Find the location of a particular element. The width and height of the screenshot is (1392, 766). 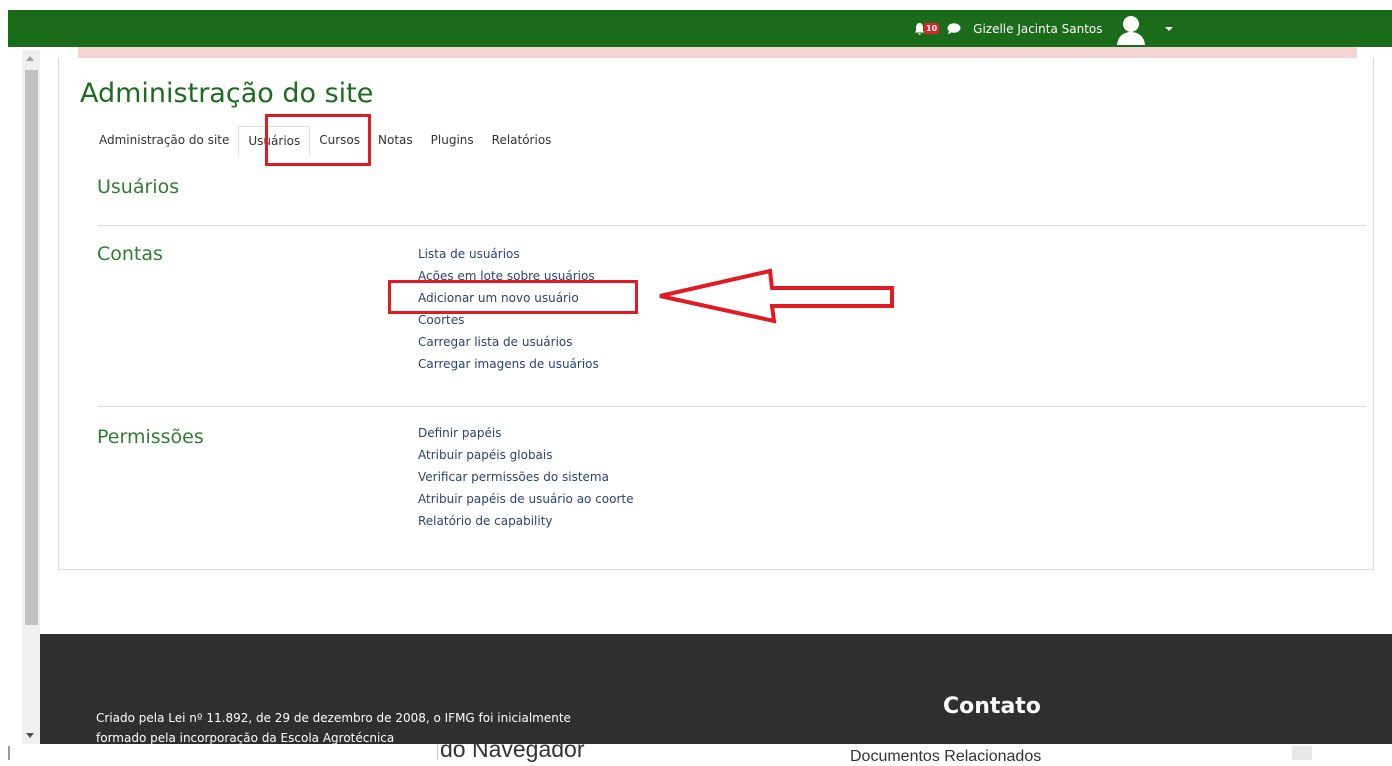

current-section-heading: Usuários is located at coordinates (138, 187).